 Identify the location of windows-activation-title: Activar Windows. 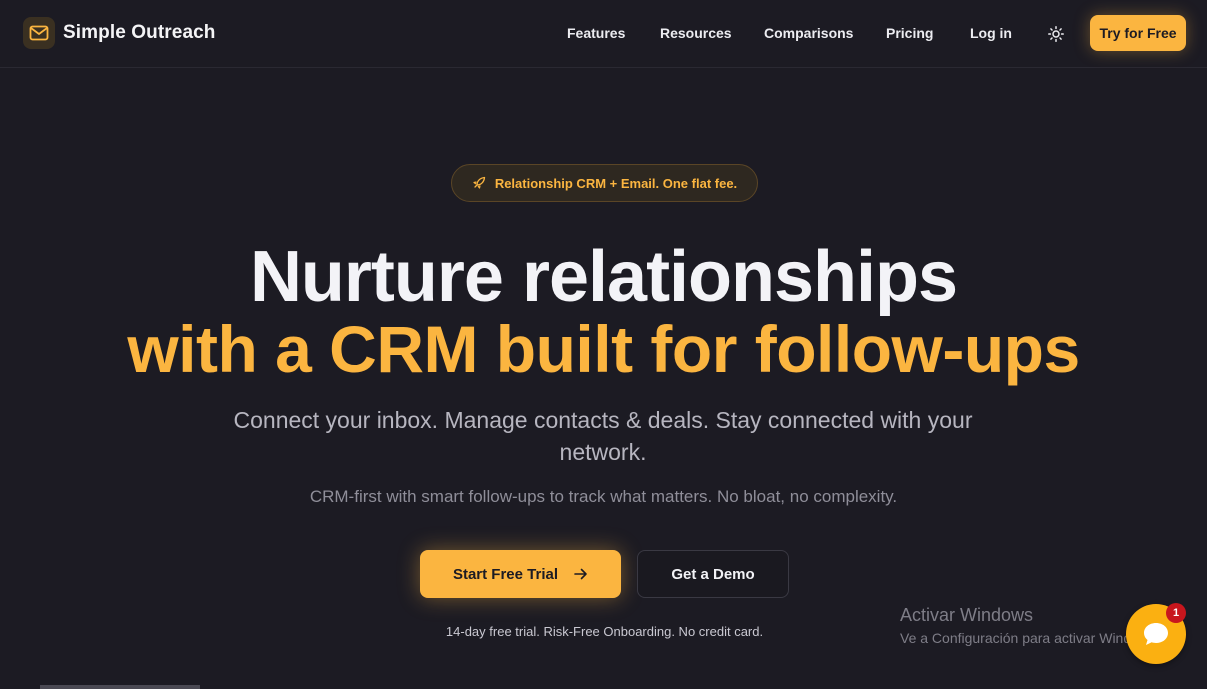
(967, 615).